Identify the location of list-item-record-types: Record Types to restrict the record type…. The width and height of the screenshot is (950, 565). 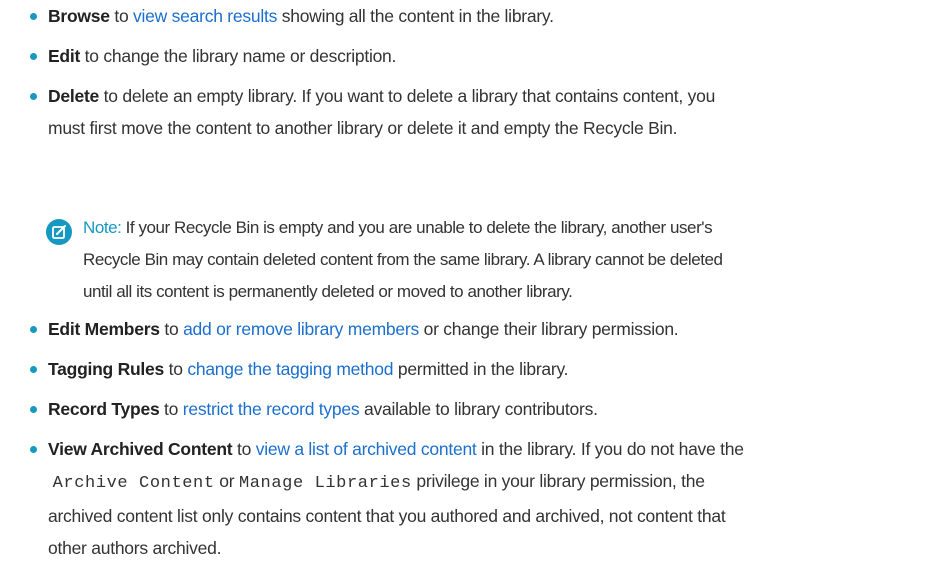
(495, 409).